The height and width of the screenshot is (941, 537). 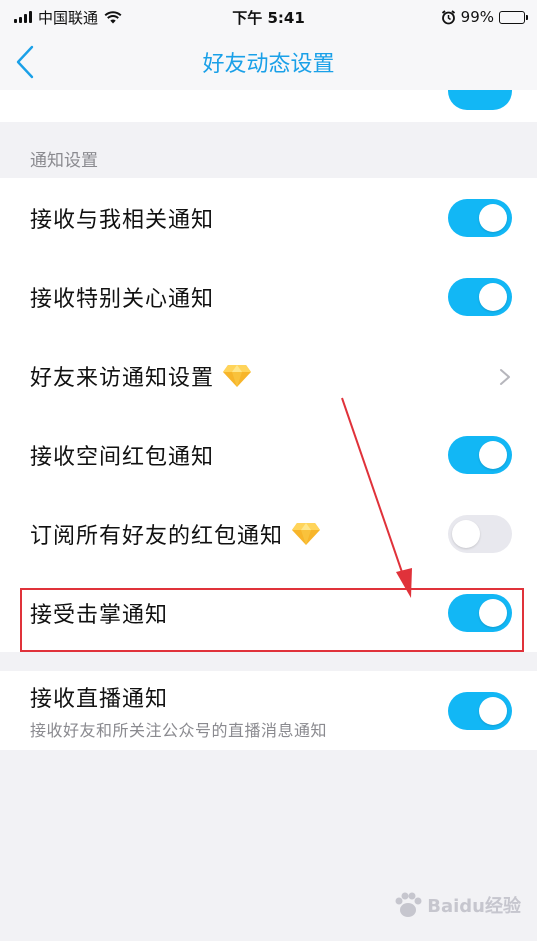 I want to click on row-label-text: 接收与我相关通知, so click(x=122, y=220).